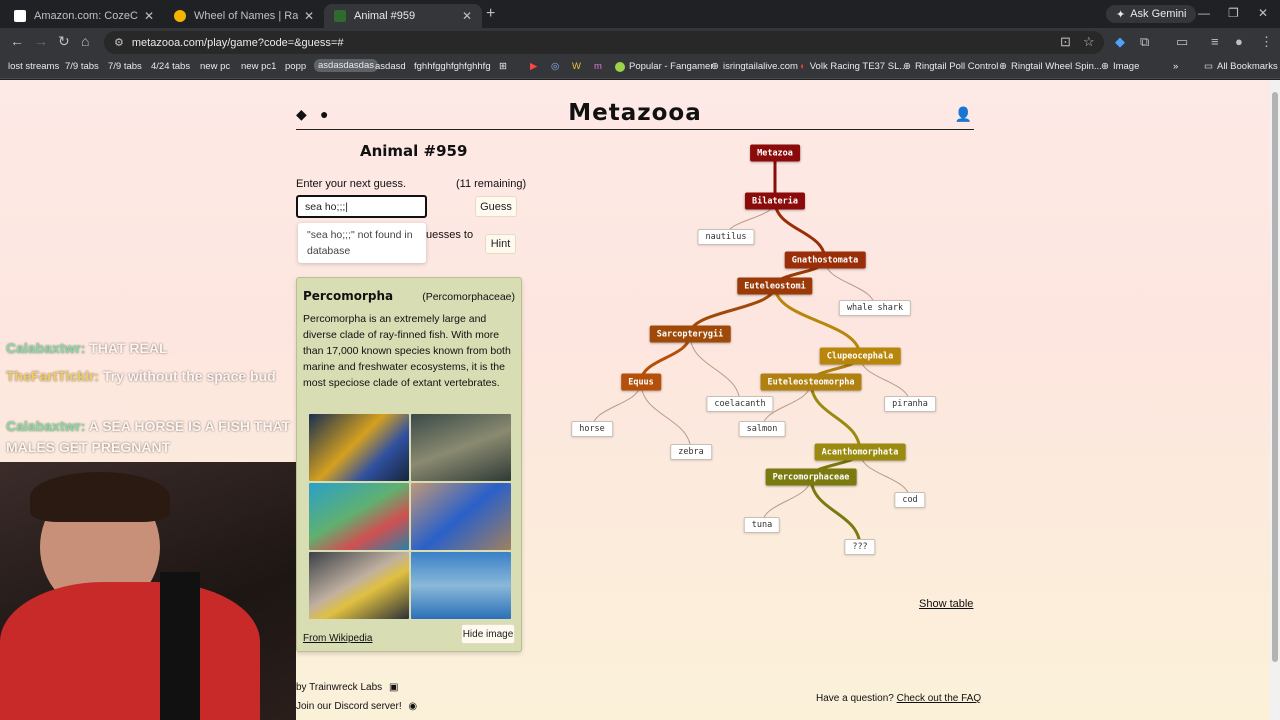 The image size is (1280, 720). What do you see at coordinates (691, 452) in the screenshot?
I see `tree-node-zebra: zebra` at bounding box center [691, 452].